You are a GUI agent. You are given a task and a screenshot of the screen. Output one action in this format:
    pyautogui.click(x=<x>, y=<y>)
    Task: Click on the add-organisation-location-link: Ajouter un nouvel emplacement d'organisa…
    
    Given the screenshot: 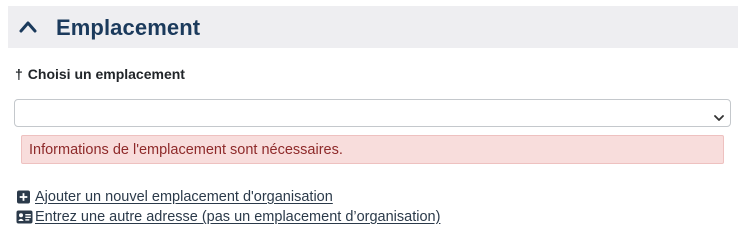 What is the action you would take?
    pyautogui.click(x=174, y=197)
    